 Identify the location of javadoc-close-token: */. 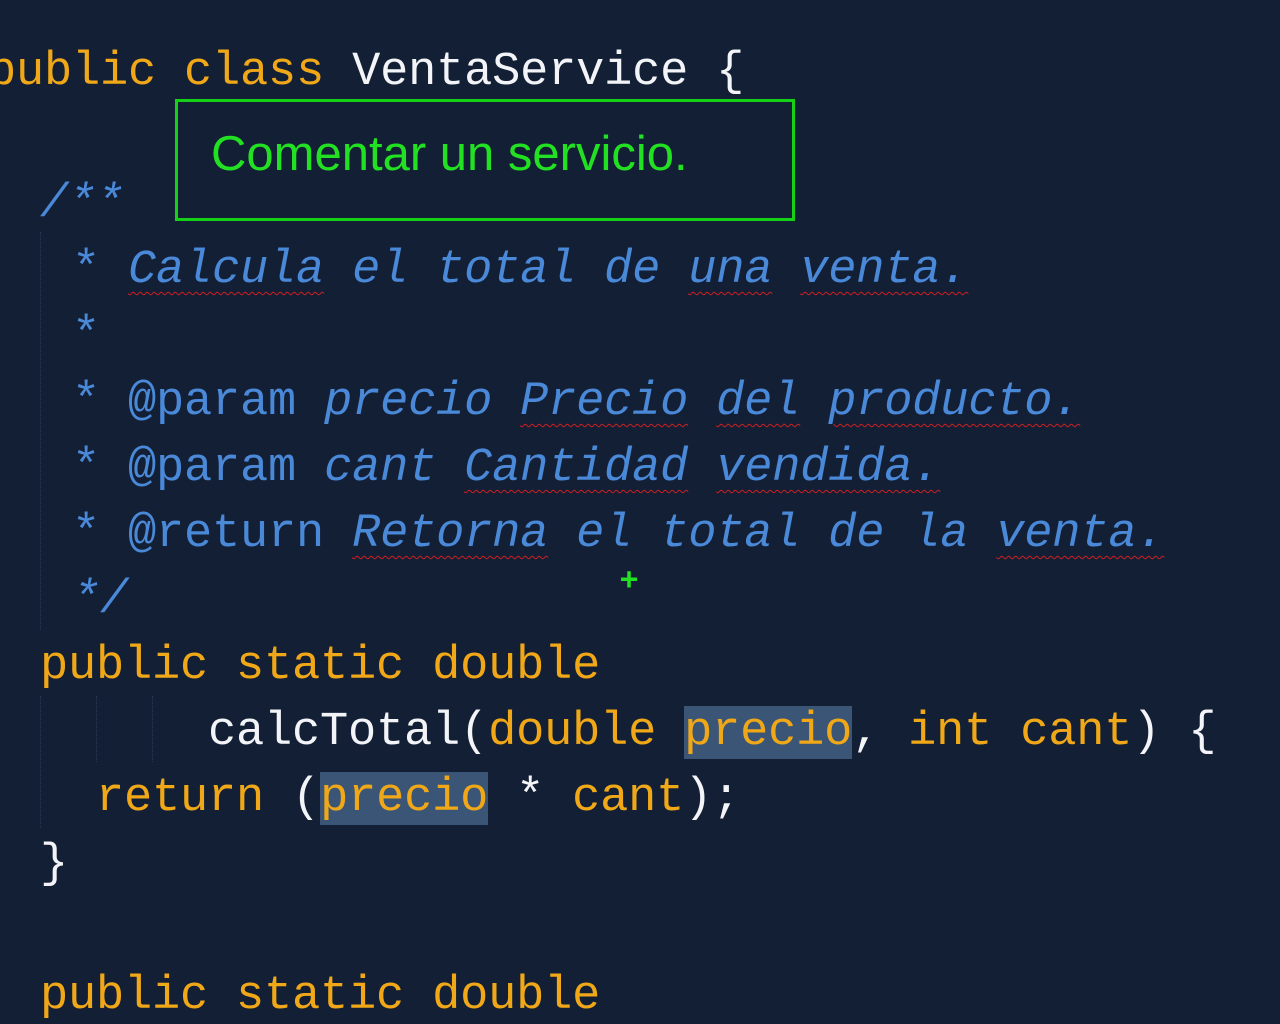
(100, 600).